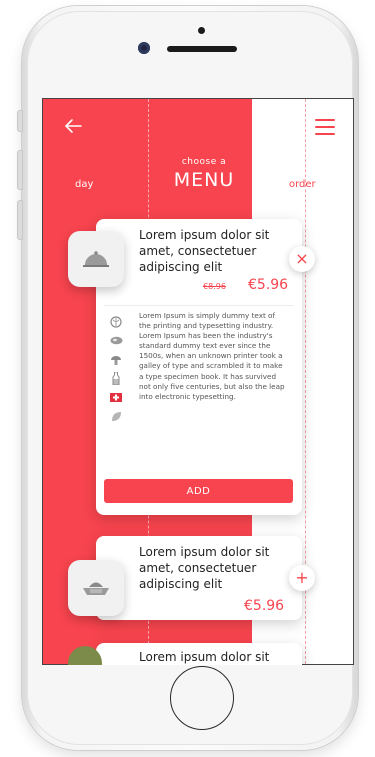 The height and width of the screenshot is (757, 375). I want to click on close-button: ×, so click(302, 259).